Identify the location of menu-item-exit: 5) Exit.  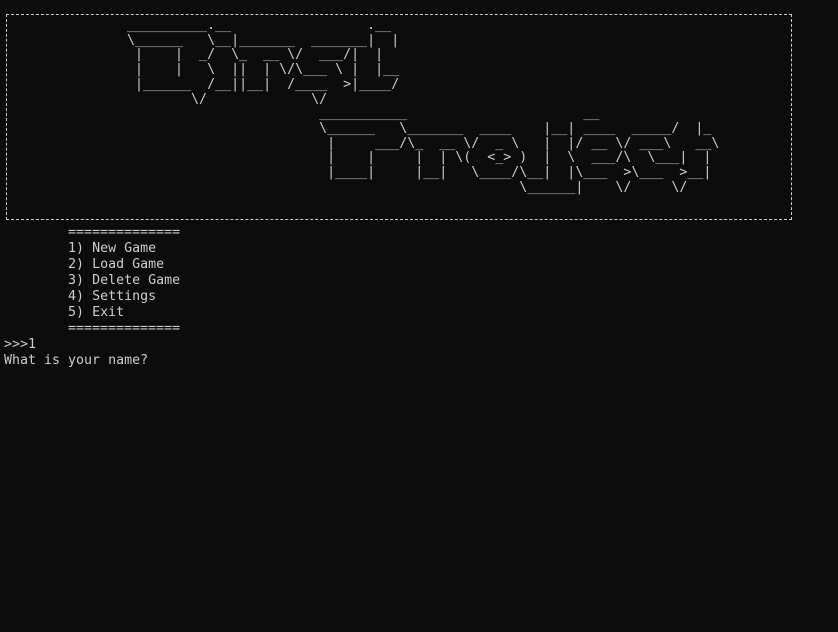
(96, 312).